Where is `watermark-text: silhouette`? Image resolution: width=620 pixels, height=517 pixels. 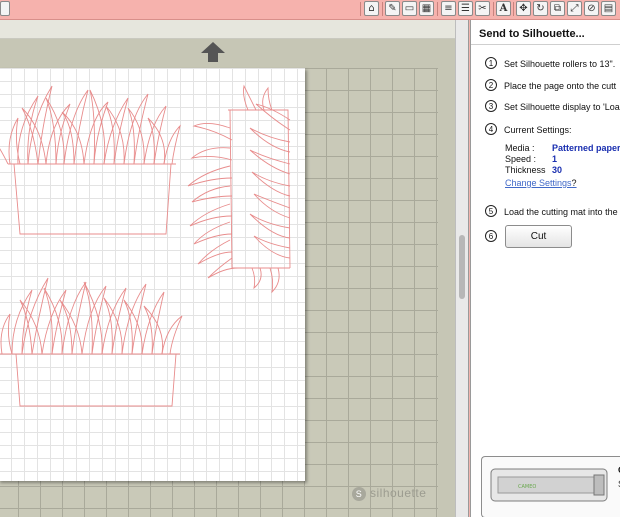 watermark-text: silhouette is located at coordinates (398, 493).